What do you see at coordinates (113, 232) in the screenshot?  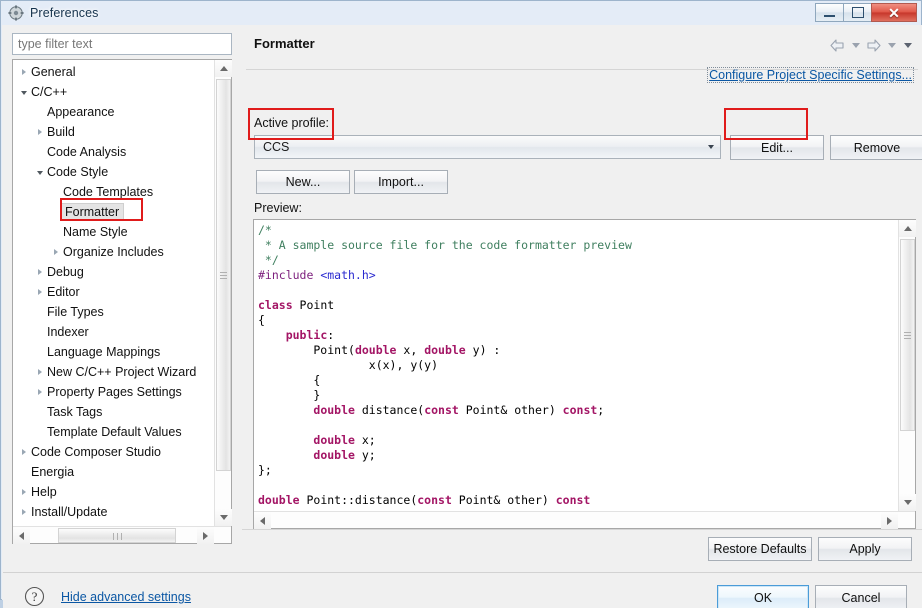 I see `sidebar-item-name-style: Name Style` at bounding box center [113, 232].